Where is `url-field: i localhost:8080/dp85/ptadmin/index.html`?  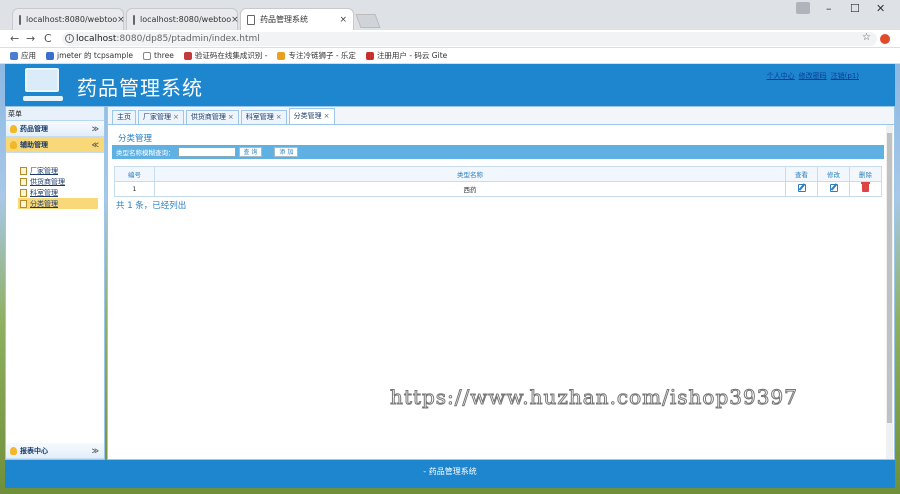
url-field: i localhost:8080/dp85/ptadmin/index.html is located at coordinates (469, 39).